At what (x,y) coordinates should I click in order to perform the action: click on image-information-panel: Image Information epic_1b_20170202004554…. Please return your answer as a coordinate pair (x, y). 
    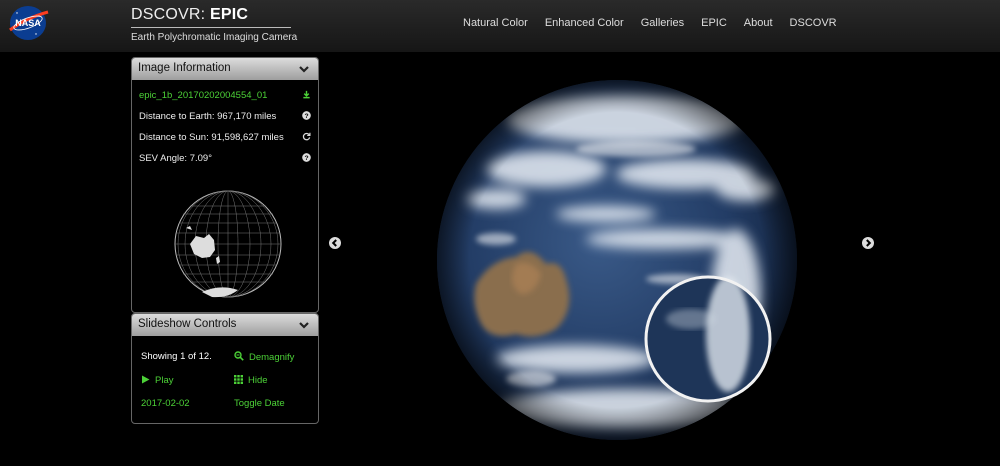
    Looking at the image, I should click on (225, 185).